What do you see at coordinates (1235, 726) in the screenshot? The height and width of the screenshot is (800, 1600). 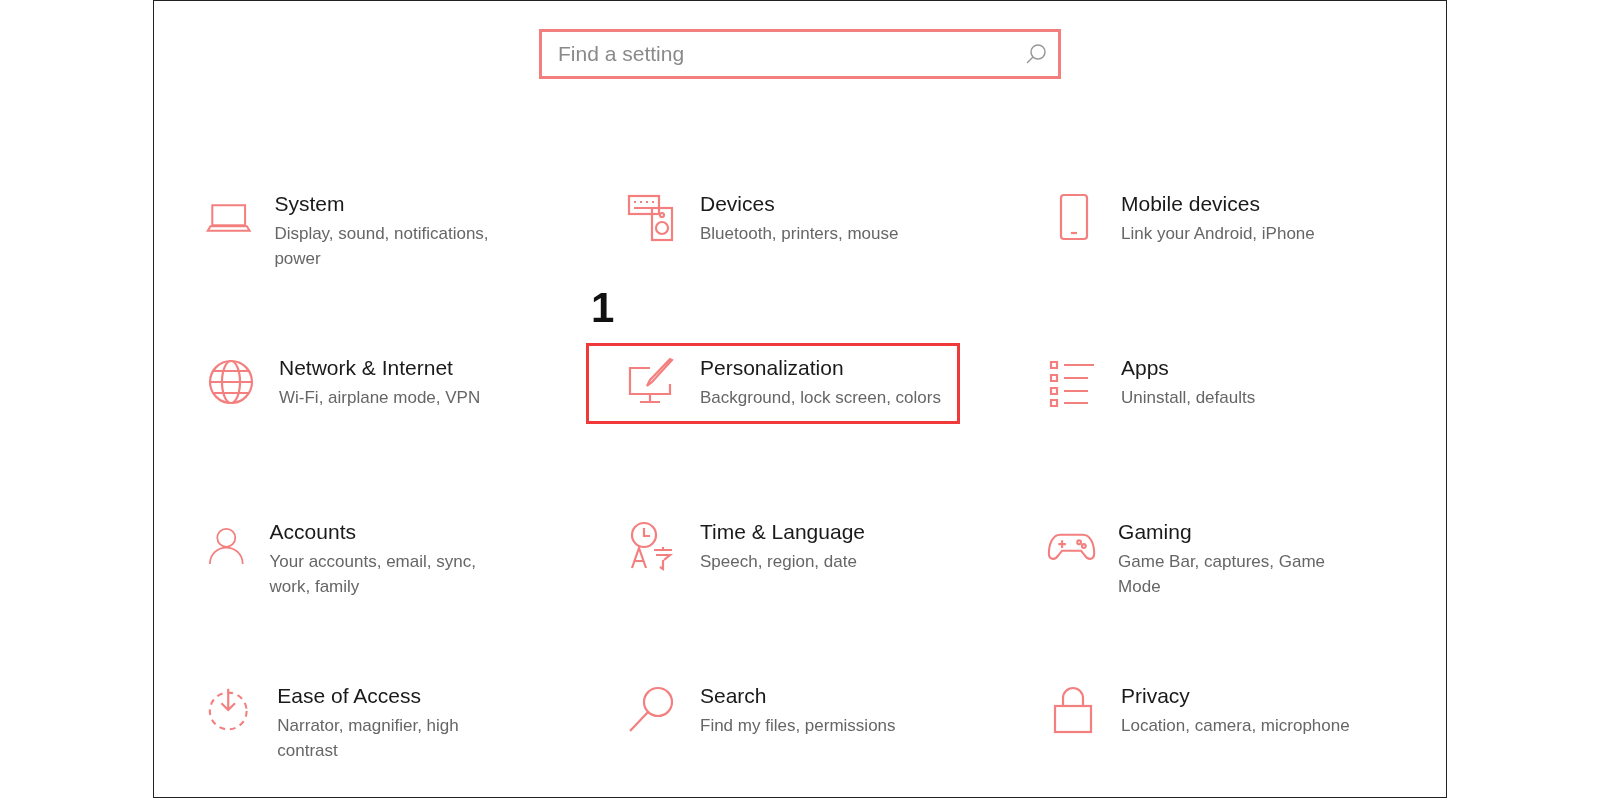 I see `category-description: Location, camera, microphone` at bounding box center [1235, 726].